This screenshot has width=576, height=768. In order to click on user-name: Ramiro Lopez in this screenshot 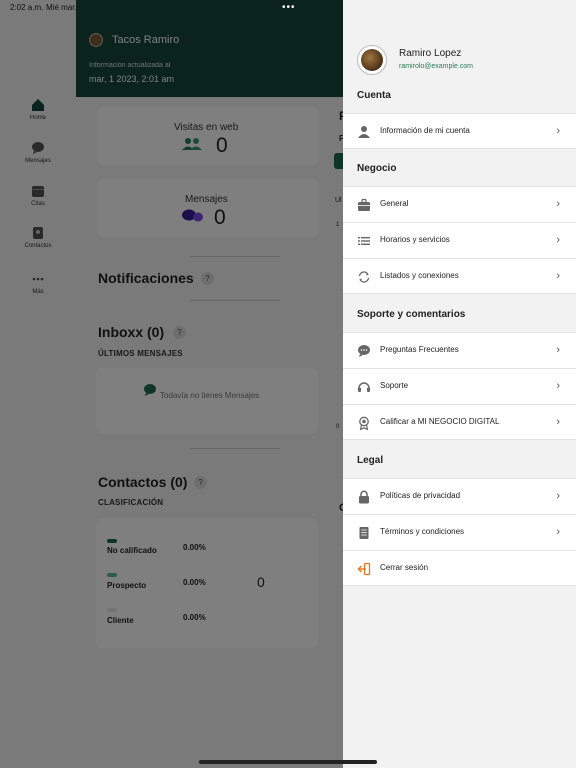, I will do `click(430, 53)`.